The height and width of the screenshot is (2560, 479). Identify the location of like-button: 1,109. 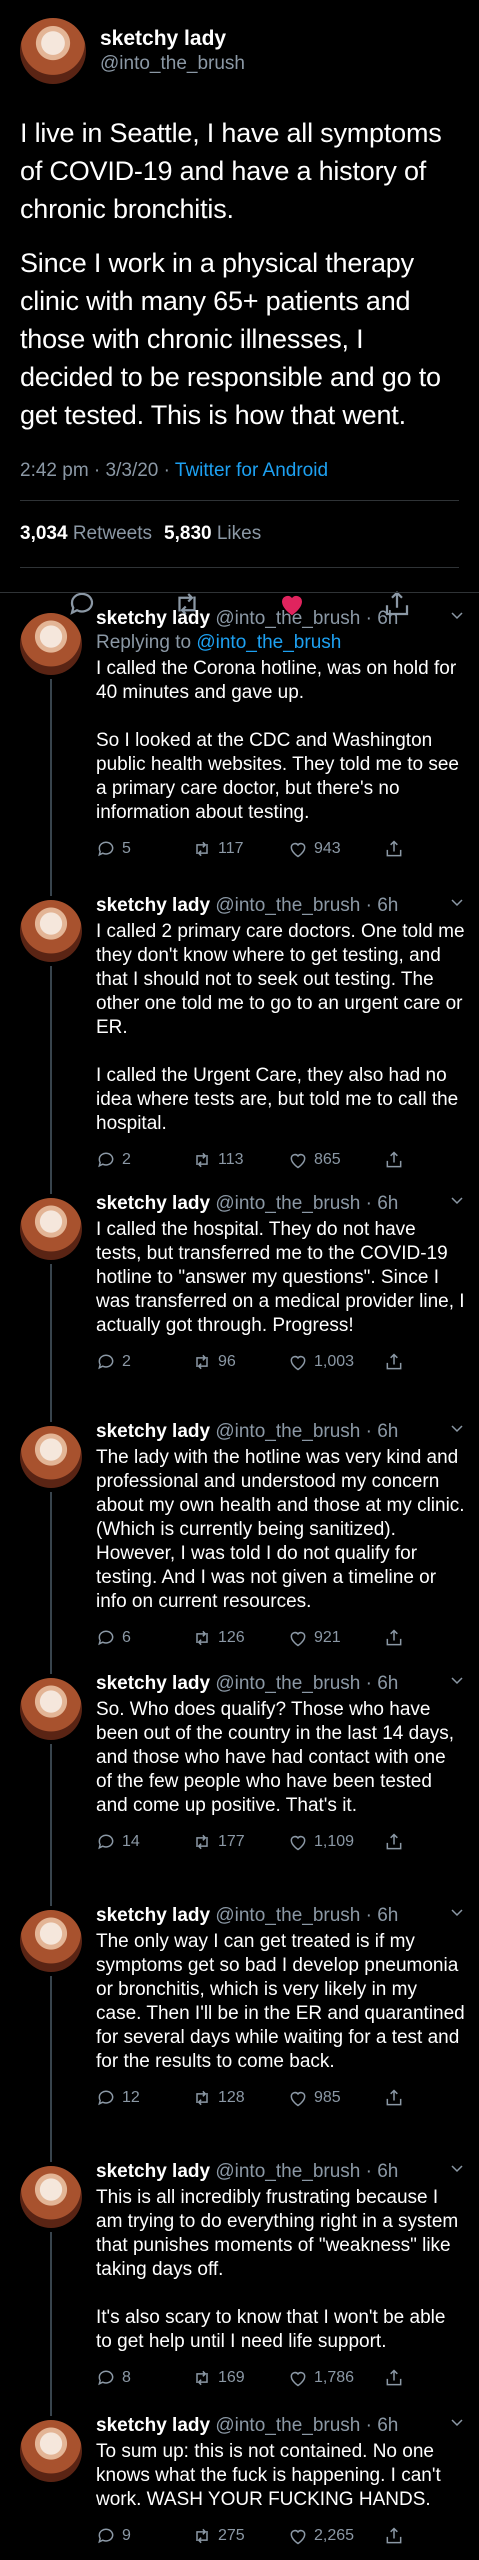
(336, 1842).